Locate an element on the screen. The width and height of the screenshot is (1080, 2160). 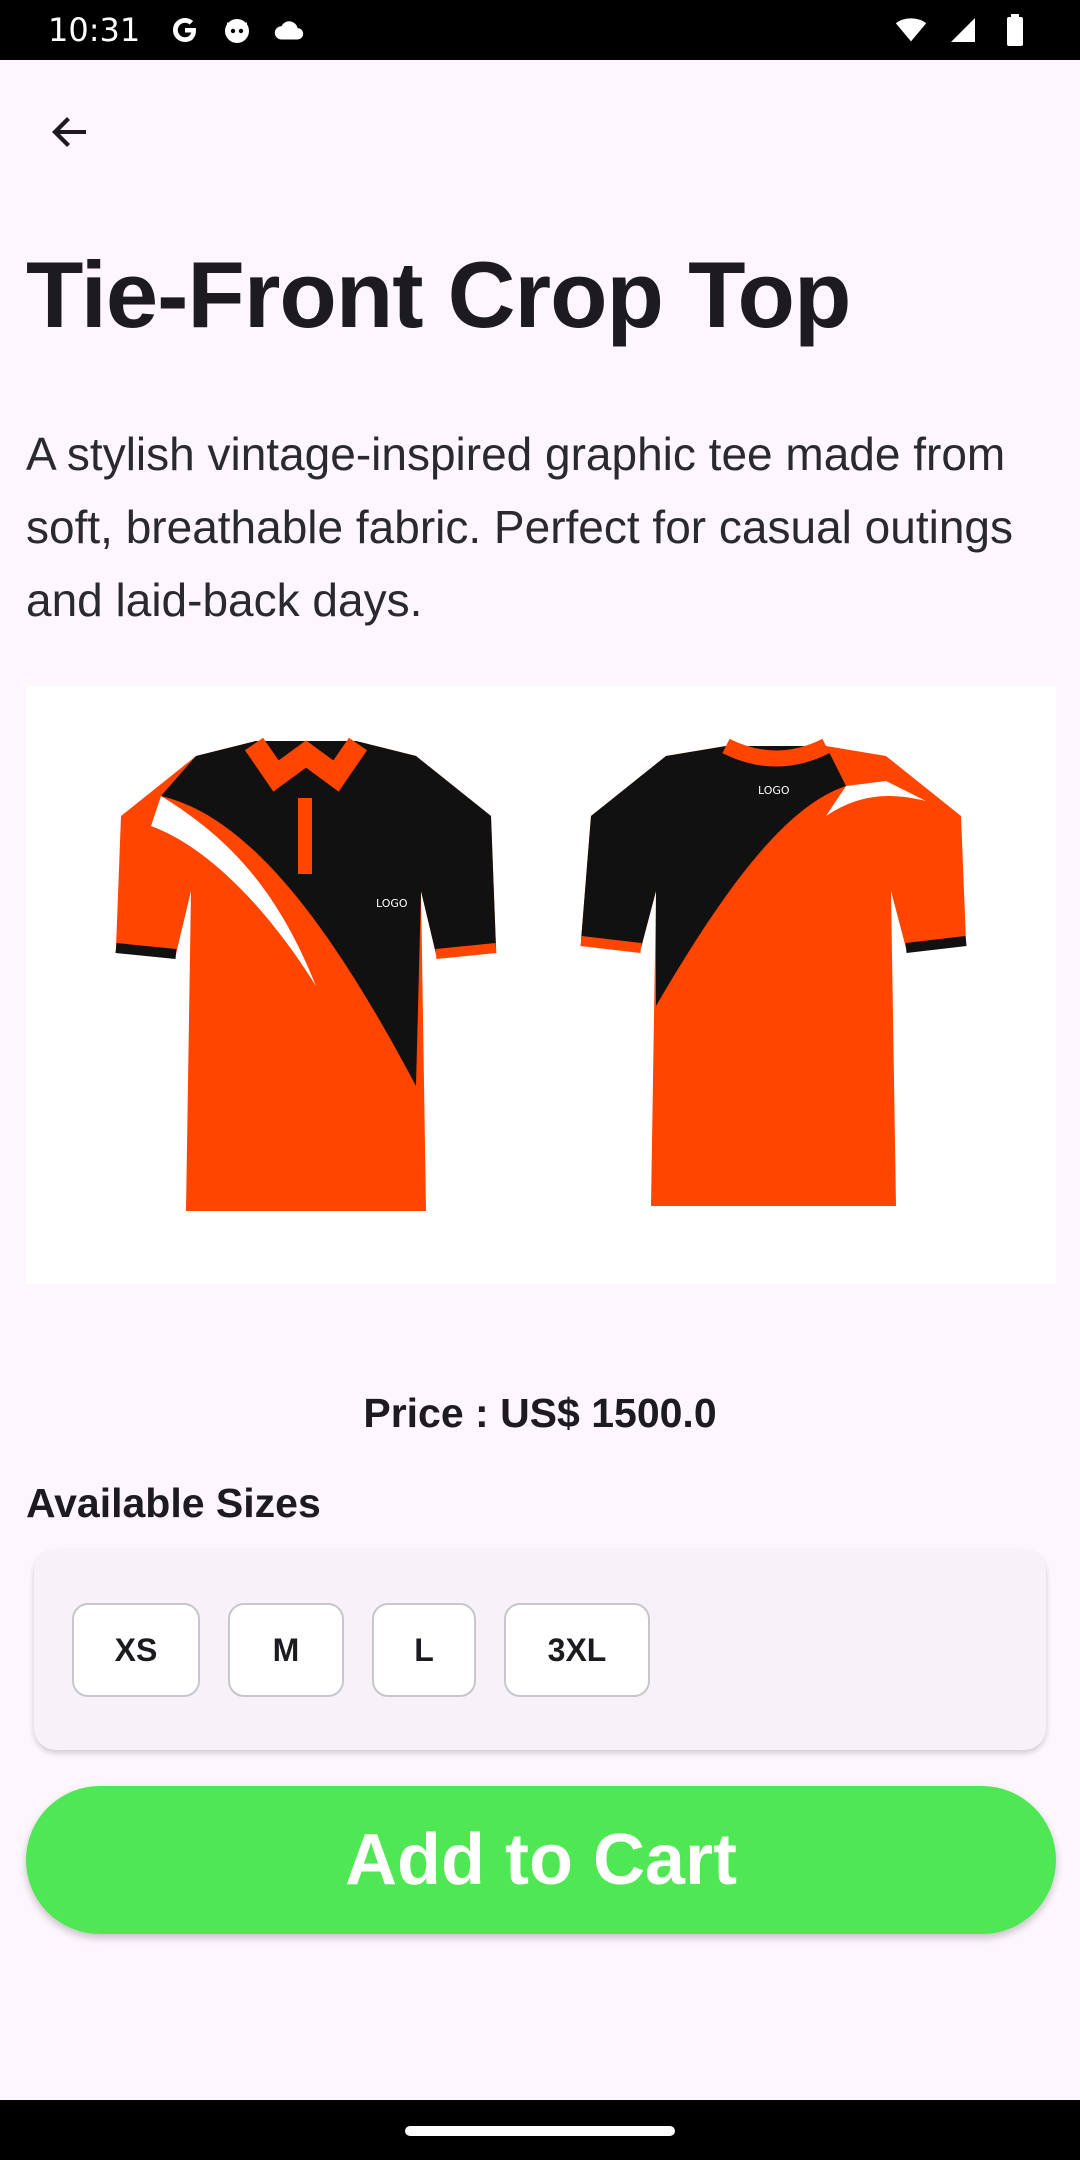
wifi-icon is located at coordinates (911, 30).